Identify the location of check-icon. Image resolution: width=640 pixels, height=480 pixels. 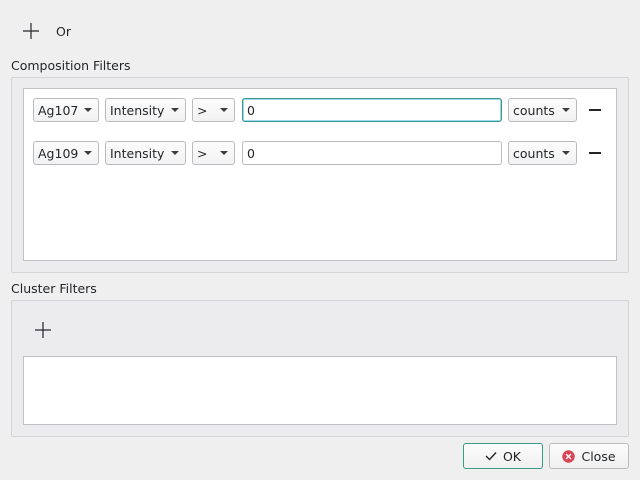
(491, 456).